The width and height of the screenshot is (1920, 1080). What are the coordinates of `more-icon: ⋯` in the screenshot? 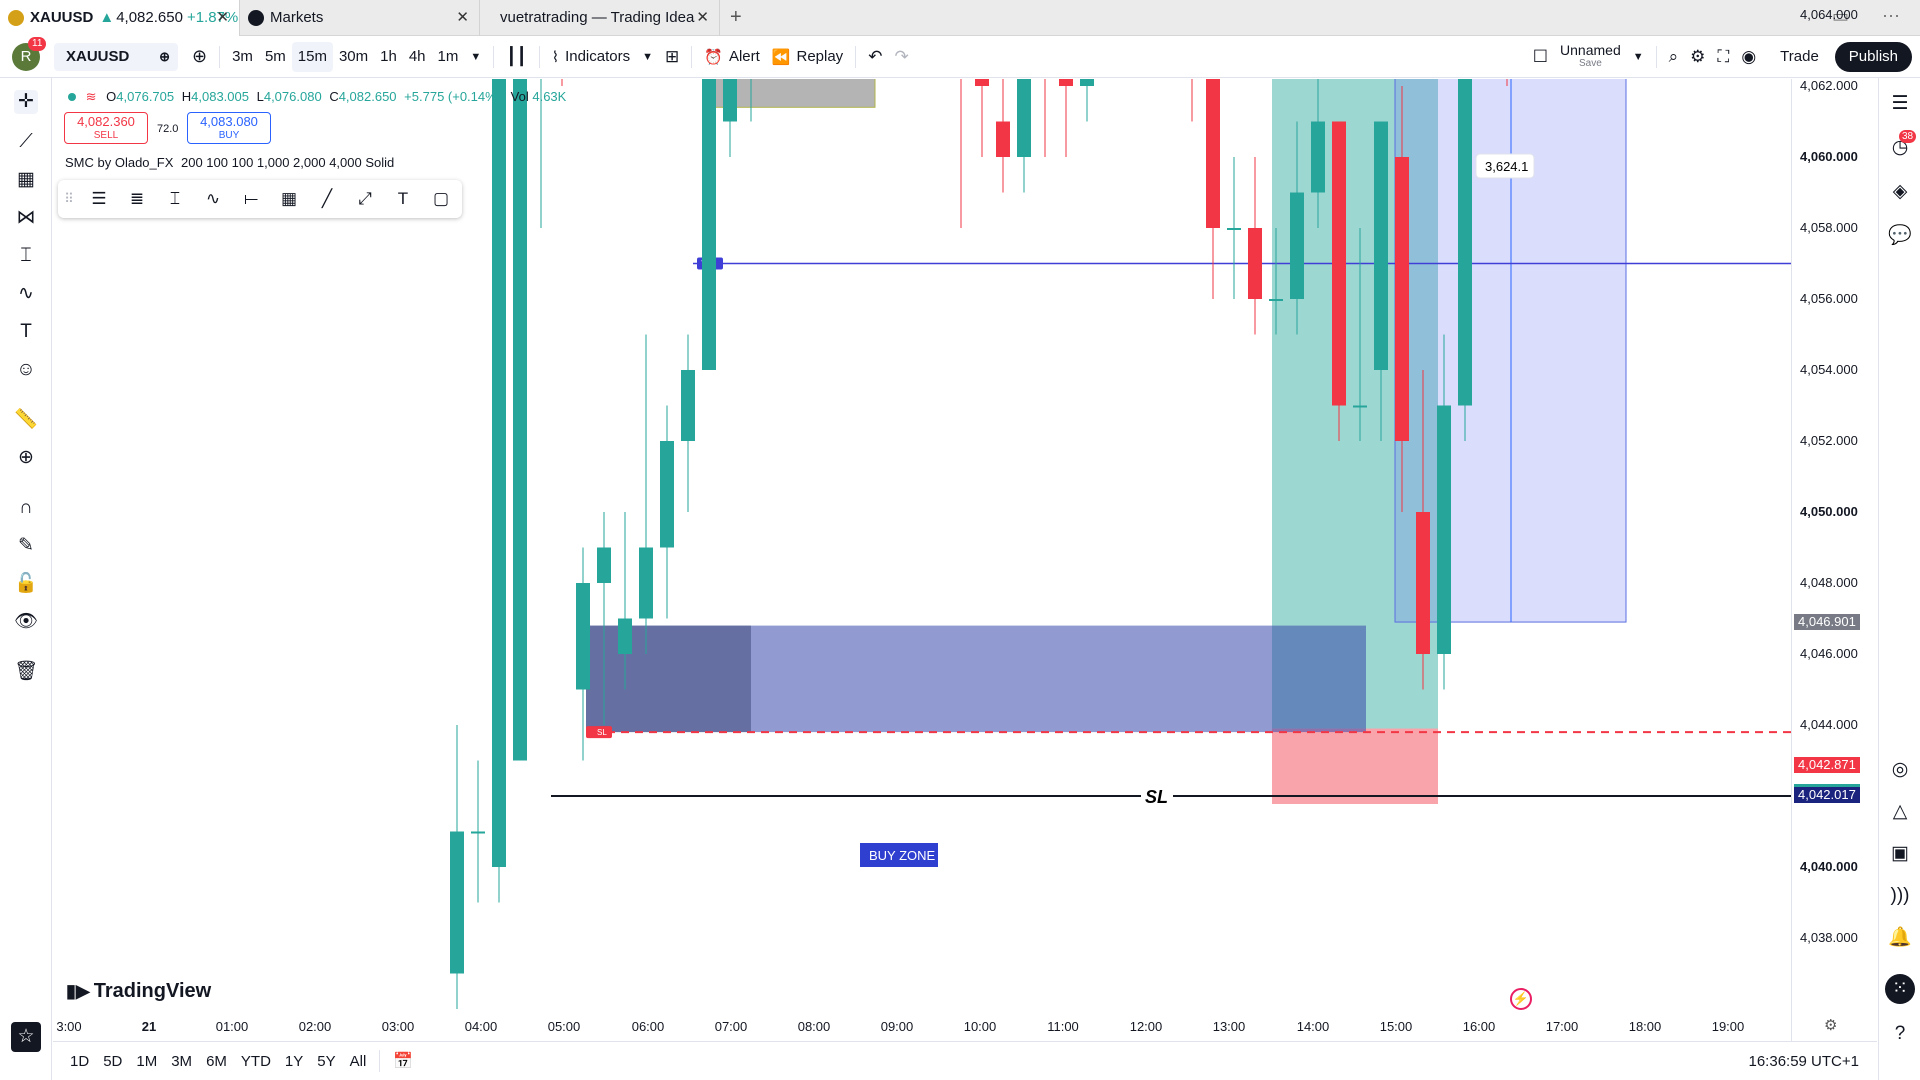 It's located at (1891, 16).